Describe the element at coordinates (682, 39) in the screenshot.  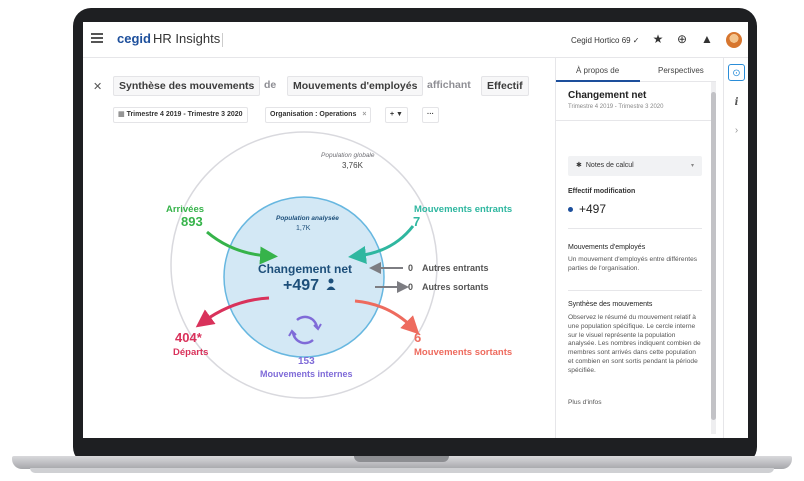
I see `globe-icon: ⊕` at that location.